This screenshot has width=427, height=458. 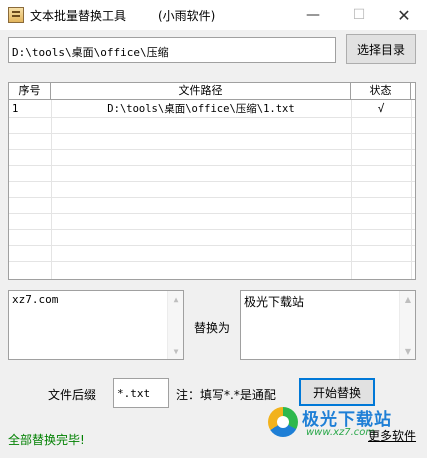 What do you see at coordinates (35, 299) in the screenshot?
I see `find-text-value: xz7.com` at bounding box center [35, 299].